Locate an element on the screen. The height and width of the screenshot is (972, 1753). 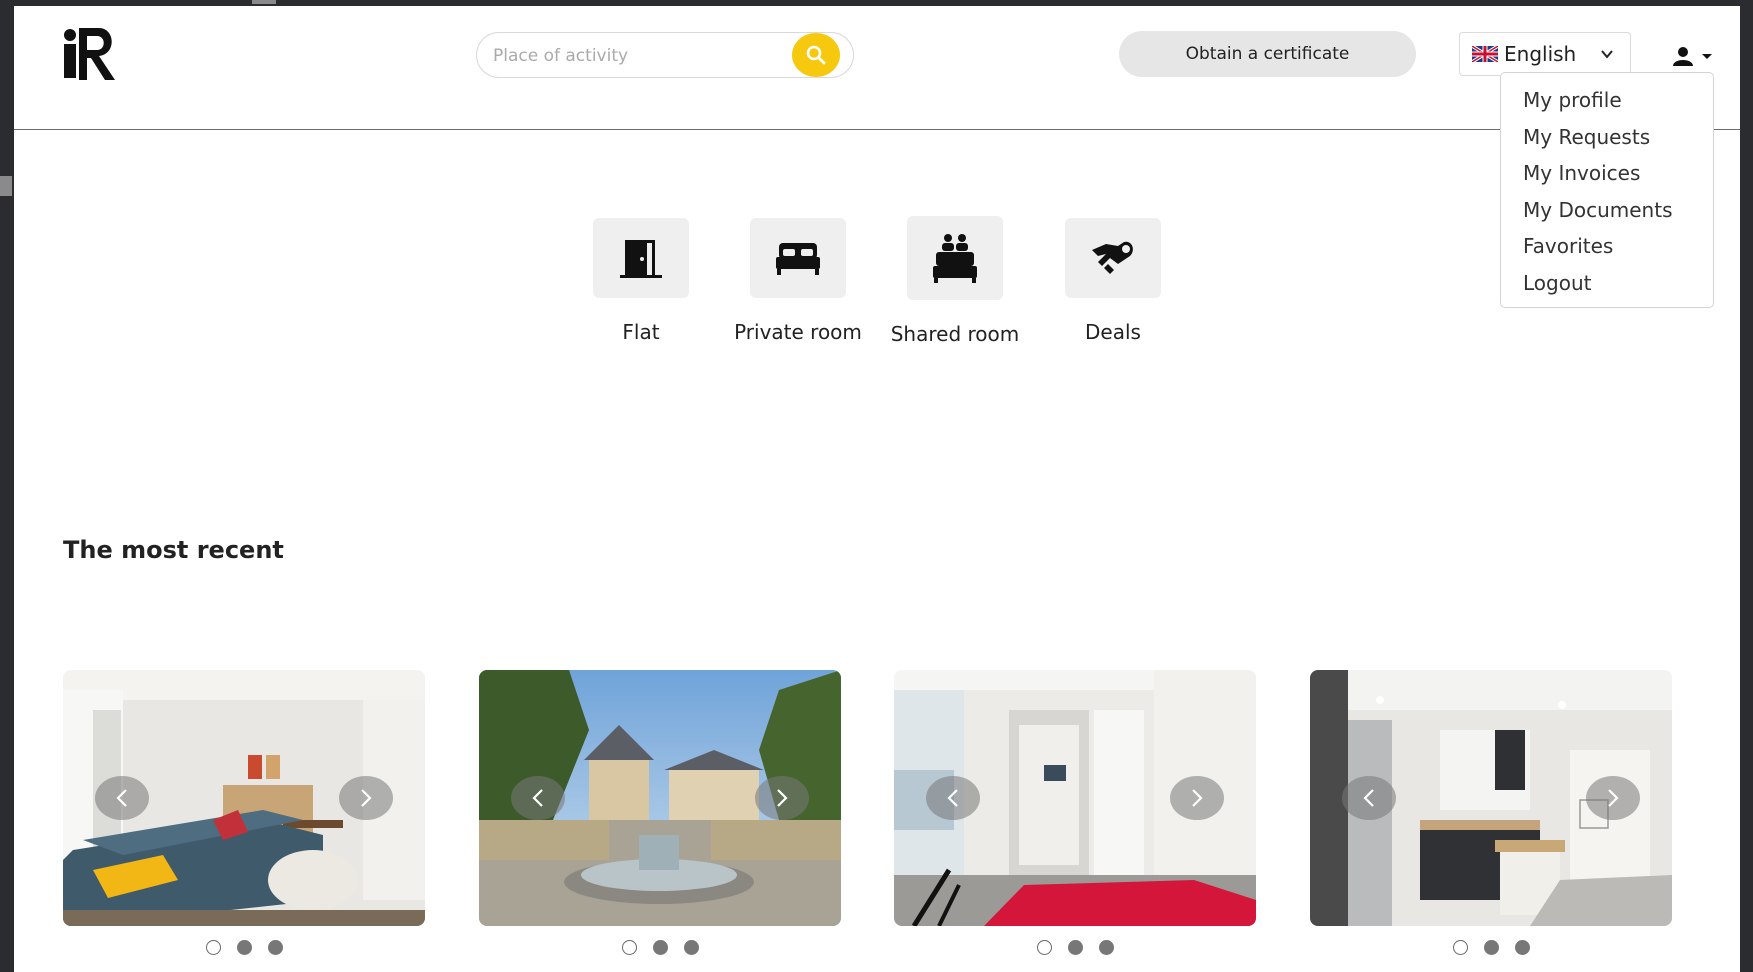
menu-item-my-invoices: My Invoices is located at coordinates (1607, 173).